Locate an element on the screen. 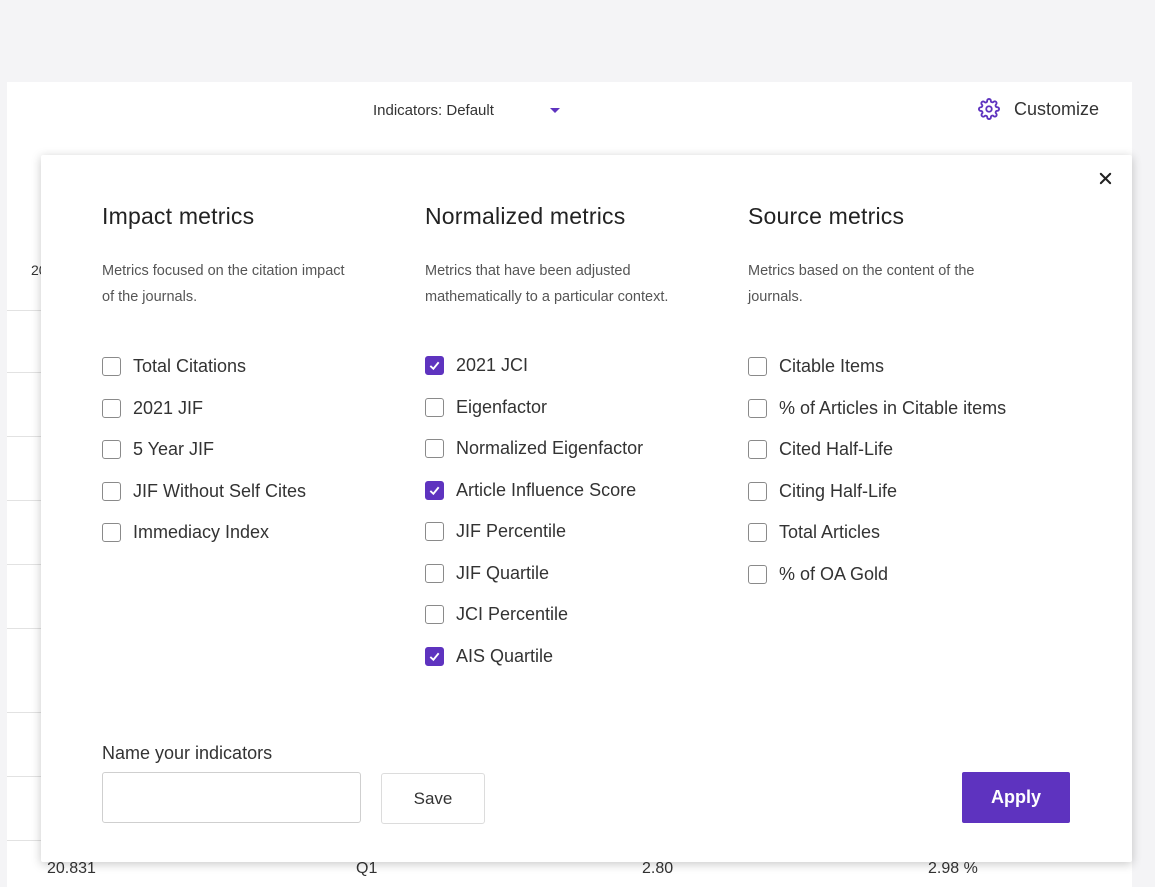 Image resolution: width=1155 pixels, height=887 pixels. metric-option: Normalized Eigenfactor is located at coordinates (575, 449).